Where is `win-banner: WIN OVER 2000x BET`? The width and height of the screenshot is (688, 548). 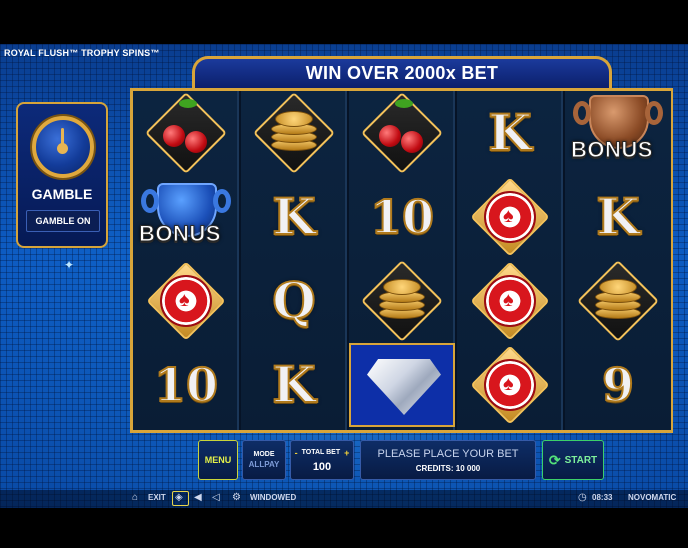
win-banner: WIN OVER 2000x BET is located at coordinates (402, 72).